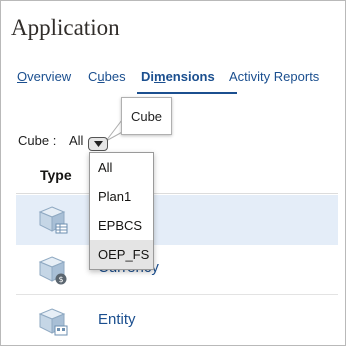 The width and height of the screenshot is (346, 346). I want to click on menu-option-all: All, so click(121, 167).